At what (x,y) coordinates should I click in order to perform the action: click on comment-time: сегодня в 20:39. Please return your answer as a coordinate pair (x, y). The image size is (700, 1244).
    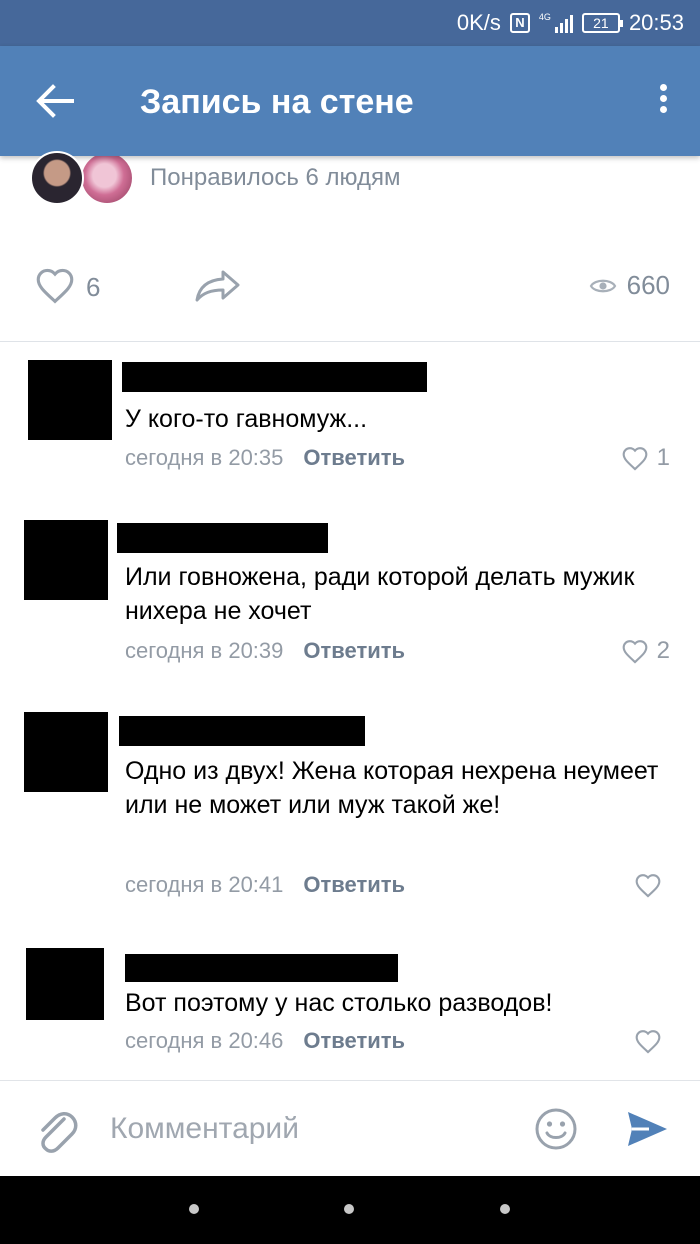
    Looking at the image, I should click on (204, 650).